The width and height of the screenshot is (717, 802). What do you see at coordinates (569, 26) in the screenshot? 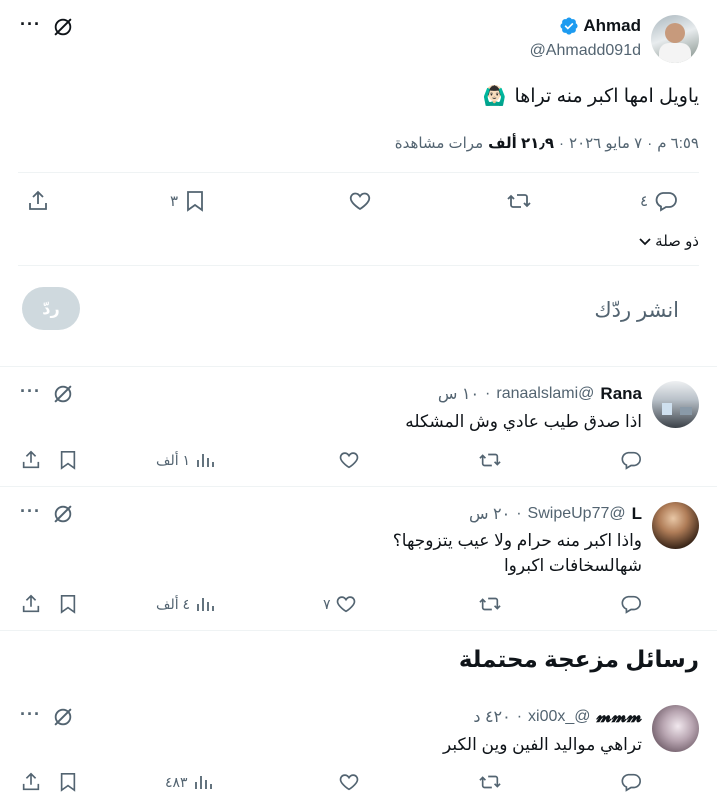
I see `verified-badge-icon` at bounding box center [569, 26].